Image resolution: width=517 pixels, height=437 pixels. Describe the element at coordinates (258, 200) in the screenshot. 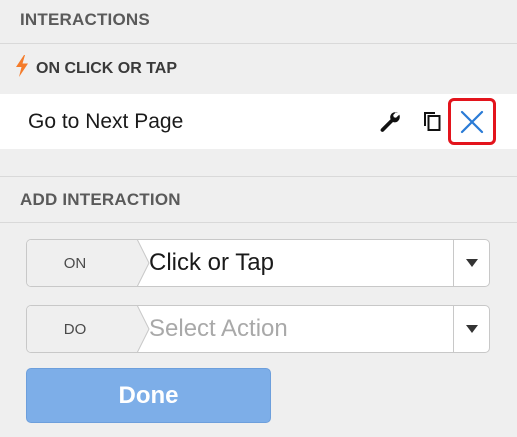

I see `add-interaction-header: ADD INTERACTION` at that location.